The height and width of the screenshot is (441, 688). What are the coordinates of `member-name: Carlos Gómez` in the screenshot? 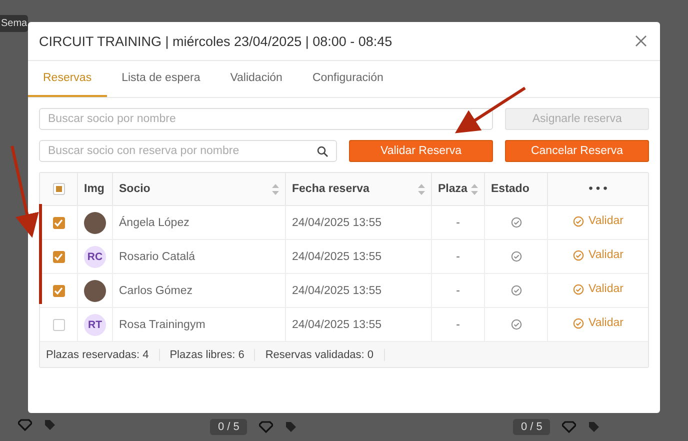 It's located at (199, 291).